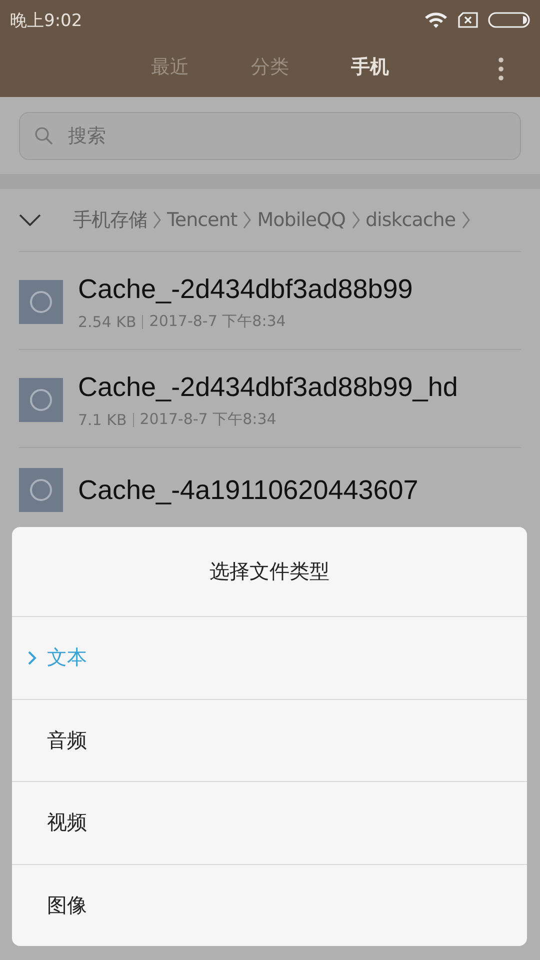 The image size is (540, 960). I want to click on file-type-option: 图像, so click(269, 905).